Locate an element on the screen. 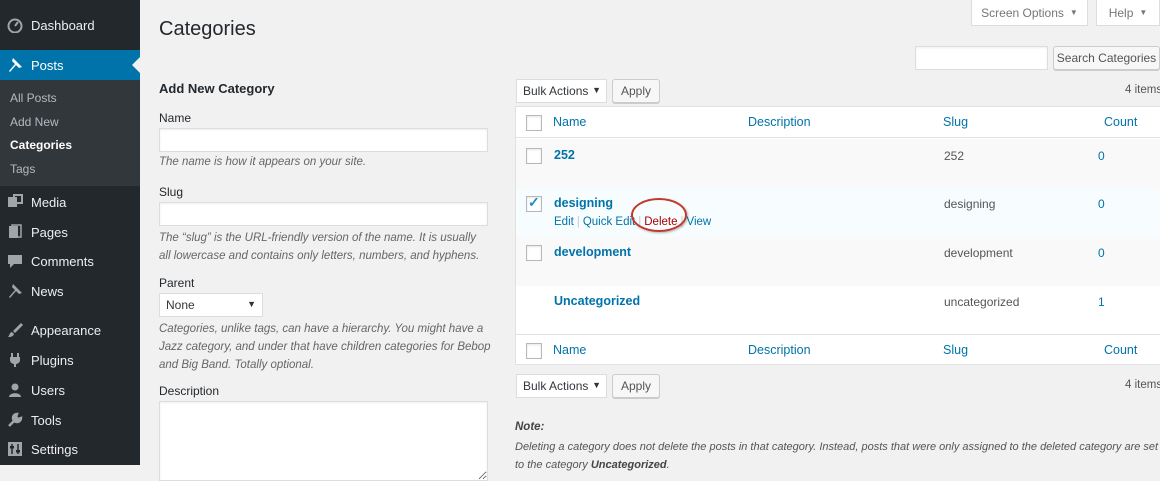 The image size is (1160, 481). column-count-header: Count is located at coordinates (1120, 122).